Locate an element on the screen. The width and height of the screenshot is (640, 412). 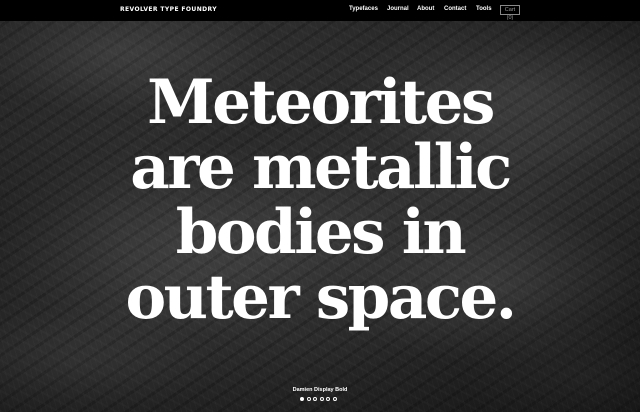
nav-link-tools: Tools is located at coordinates (484, 9).